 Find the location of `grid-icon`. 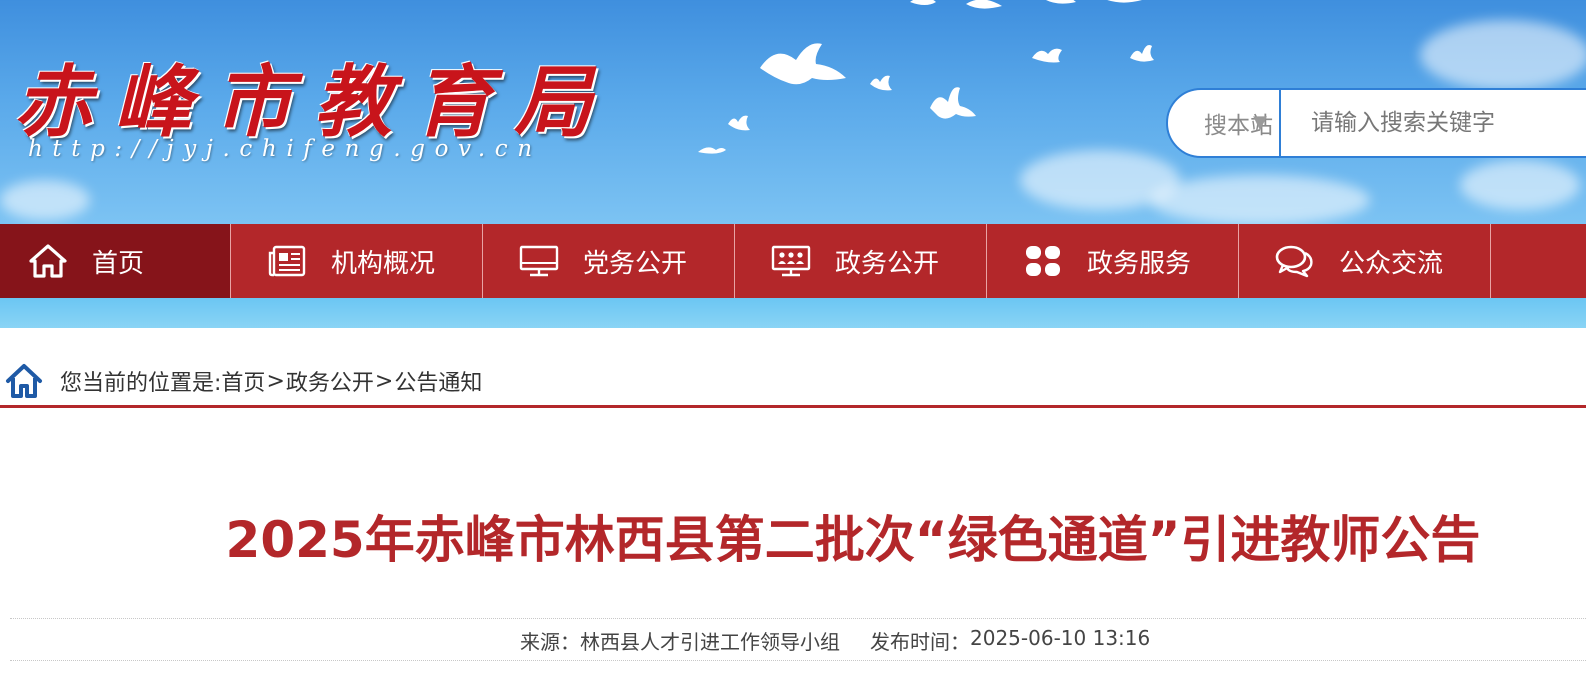

grid-icon is located at coordinates (1043, 261).